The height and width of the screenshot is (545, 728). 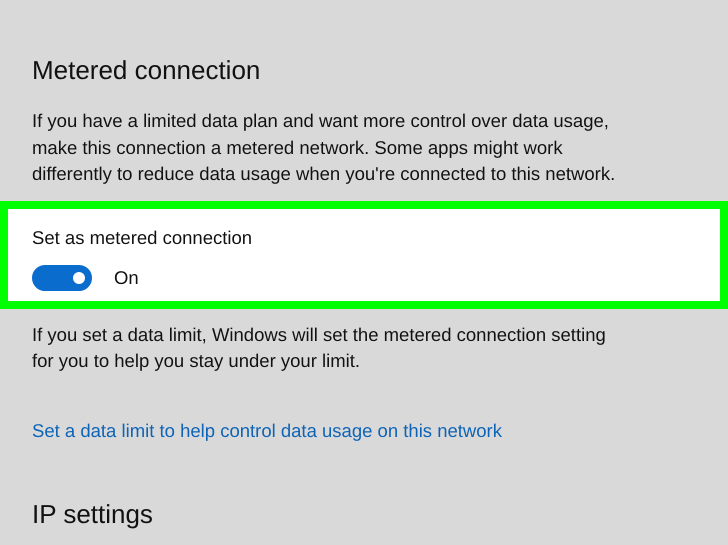 What do you see at coordinates (126, 277) in the screenshot?
I see `toggle-state-text: On` at bounding box center [126, 277].